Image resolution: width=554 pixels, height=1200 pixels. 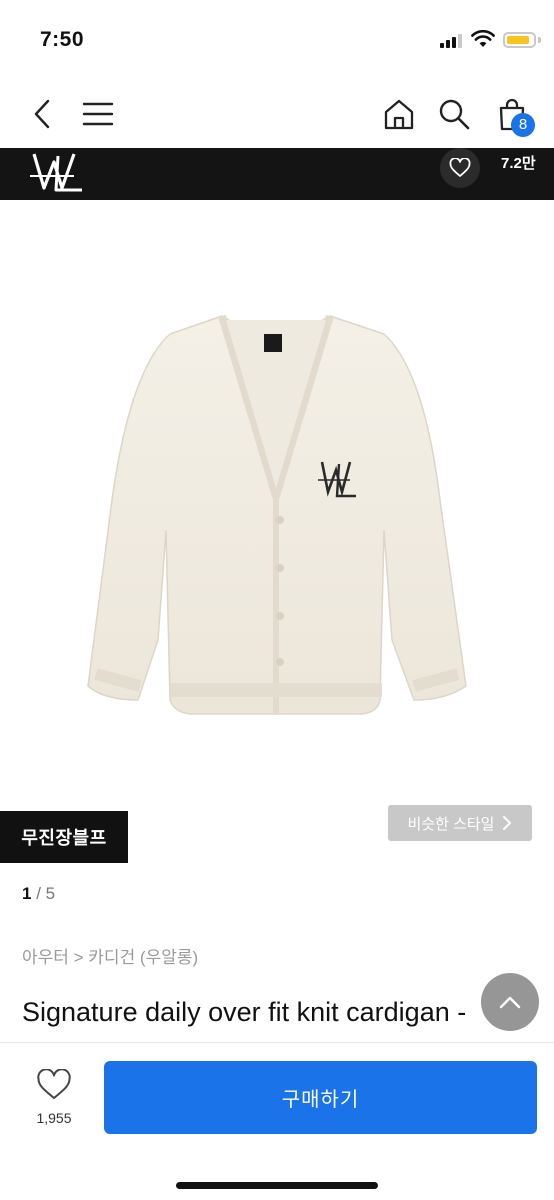 I want to click on breadcrumb: 아우터 > 카디건 (우알롱), so click(x=110, y=955).